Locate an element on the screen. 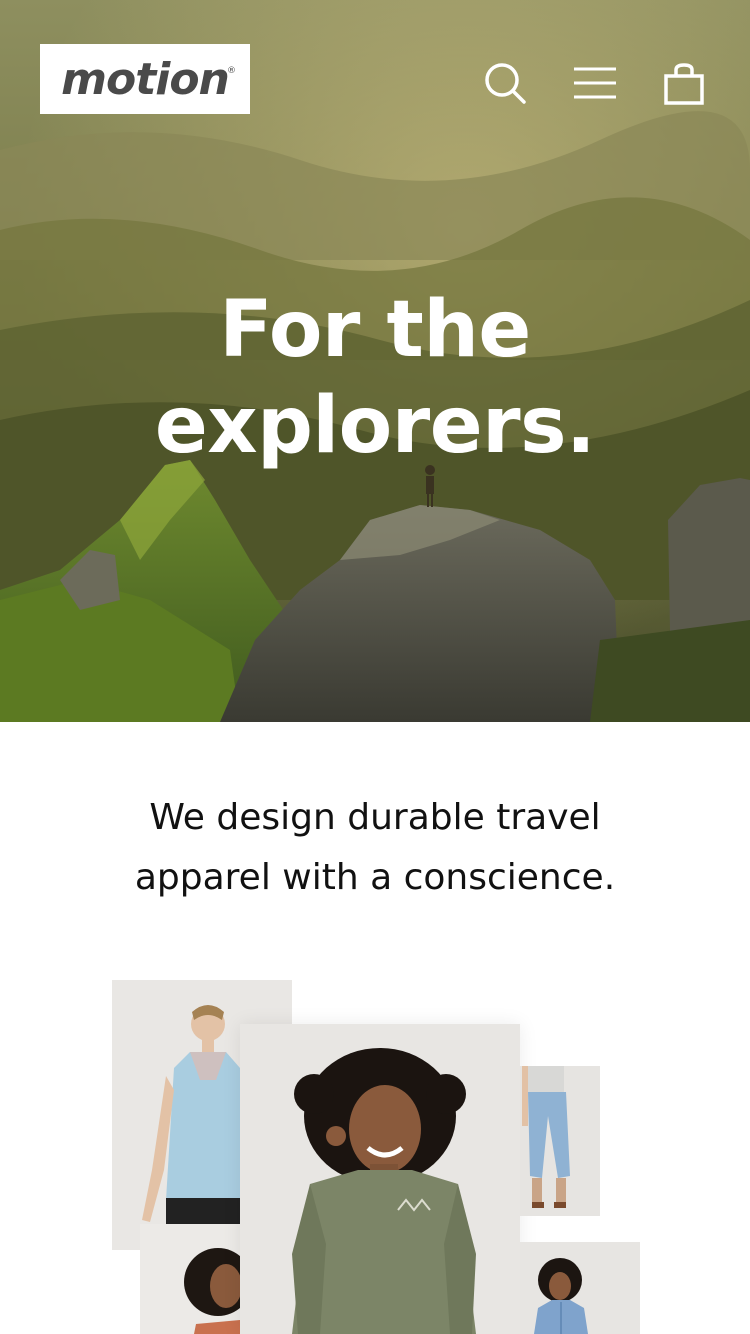 The image size is (750, 1334). hero-title-line2: explorers. is located at coordinates (375, 426).